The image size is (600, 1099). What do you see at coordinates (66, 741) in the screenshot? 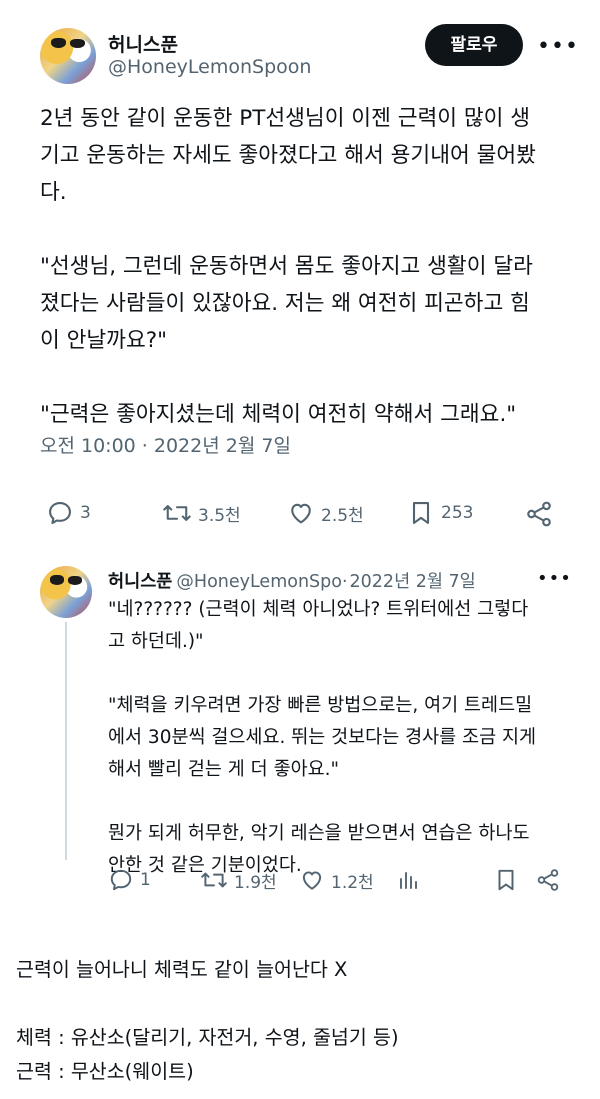
I see `thread-connector-line` at bounding box center [66, 741].